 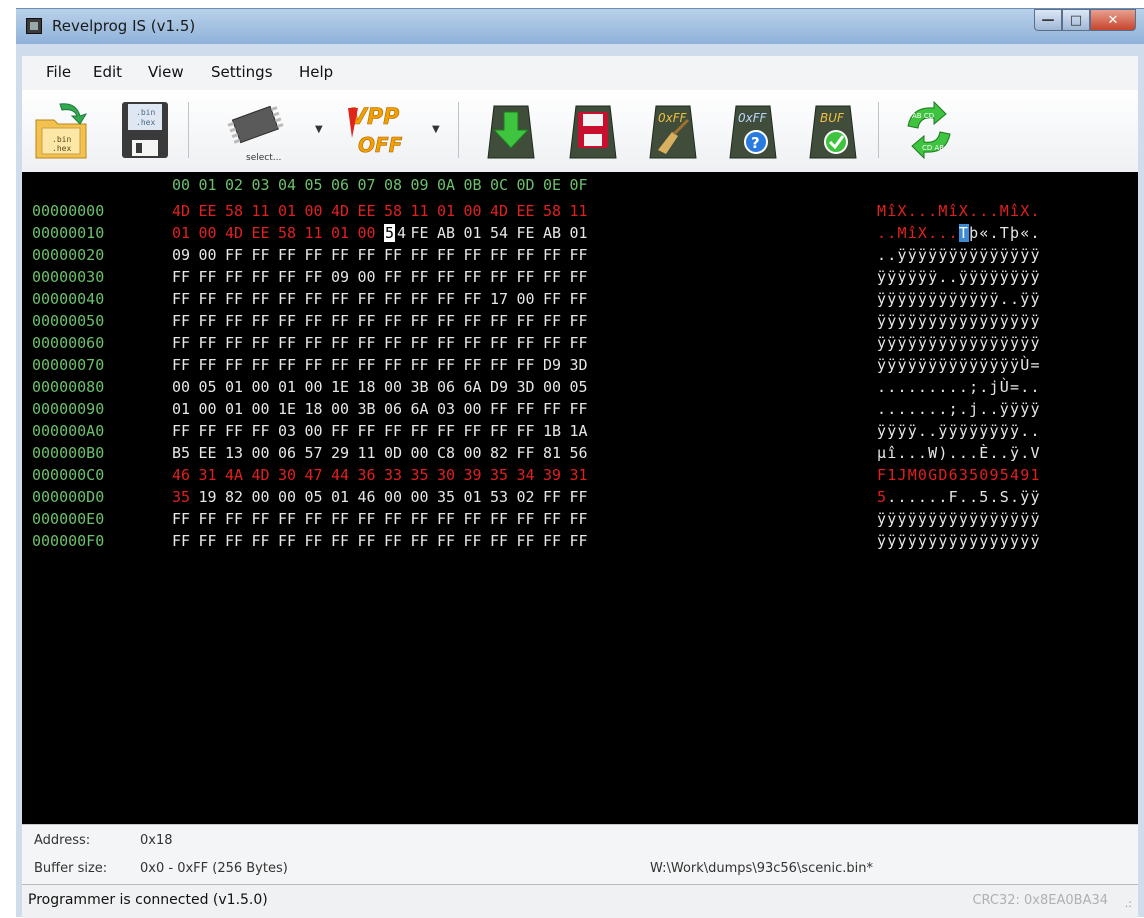 What do you see at coordinates (1113, 20) in the screenshot?
I see `close-button: ✕` at bounding box center [1113, 20].